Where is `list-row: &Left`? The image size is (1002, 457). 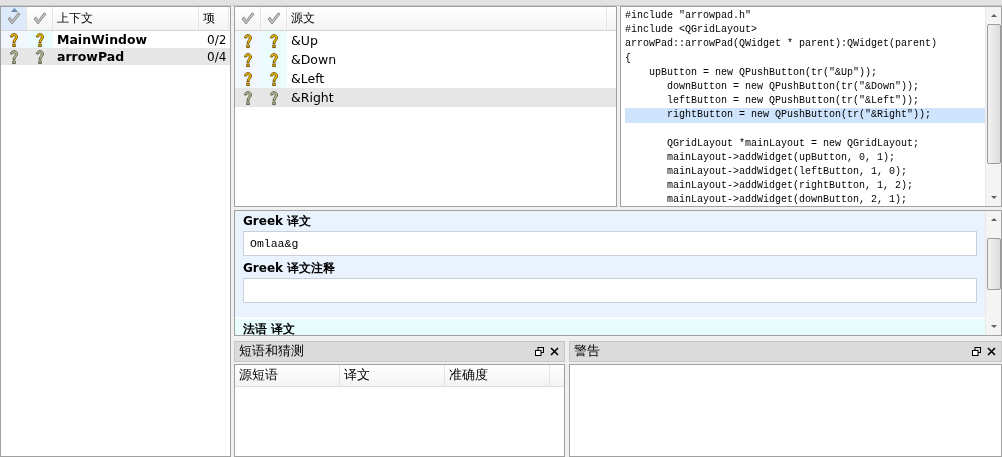 list-row: &Left is located at coordinates (425, 78).